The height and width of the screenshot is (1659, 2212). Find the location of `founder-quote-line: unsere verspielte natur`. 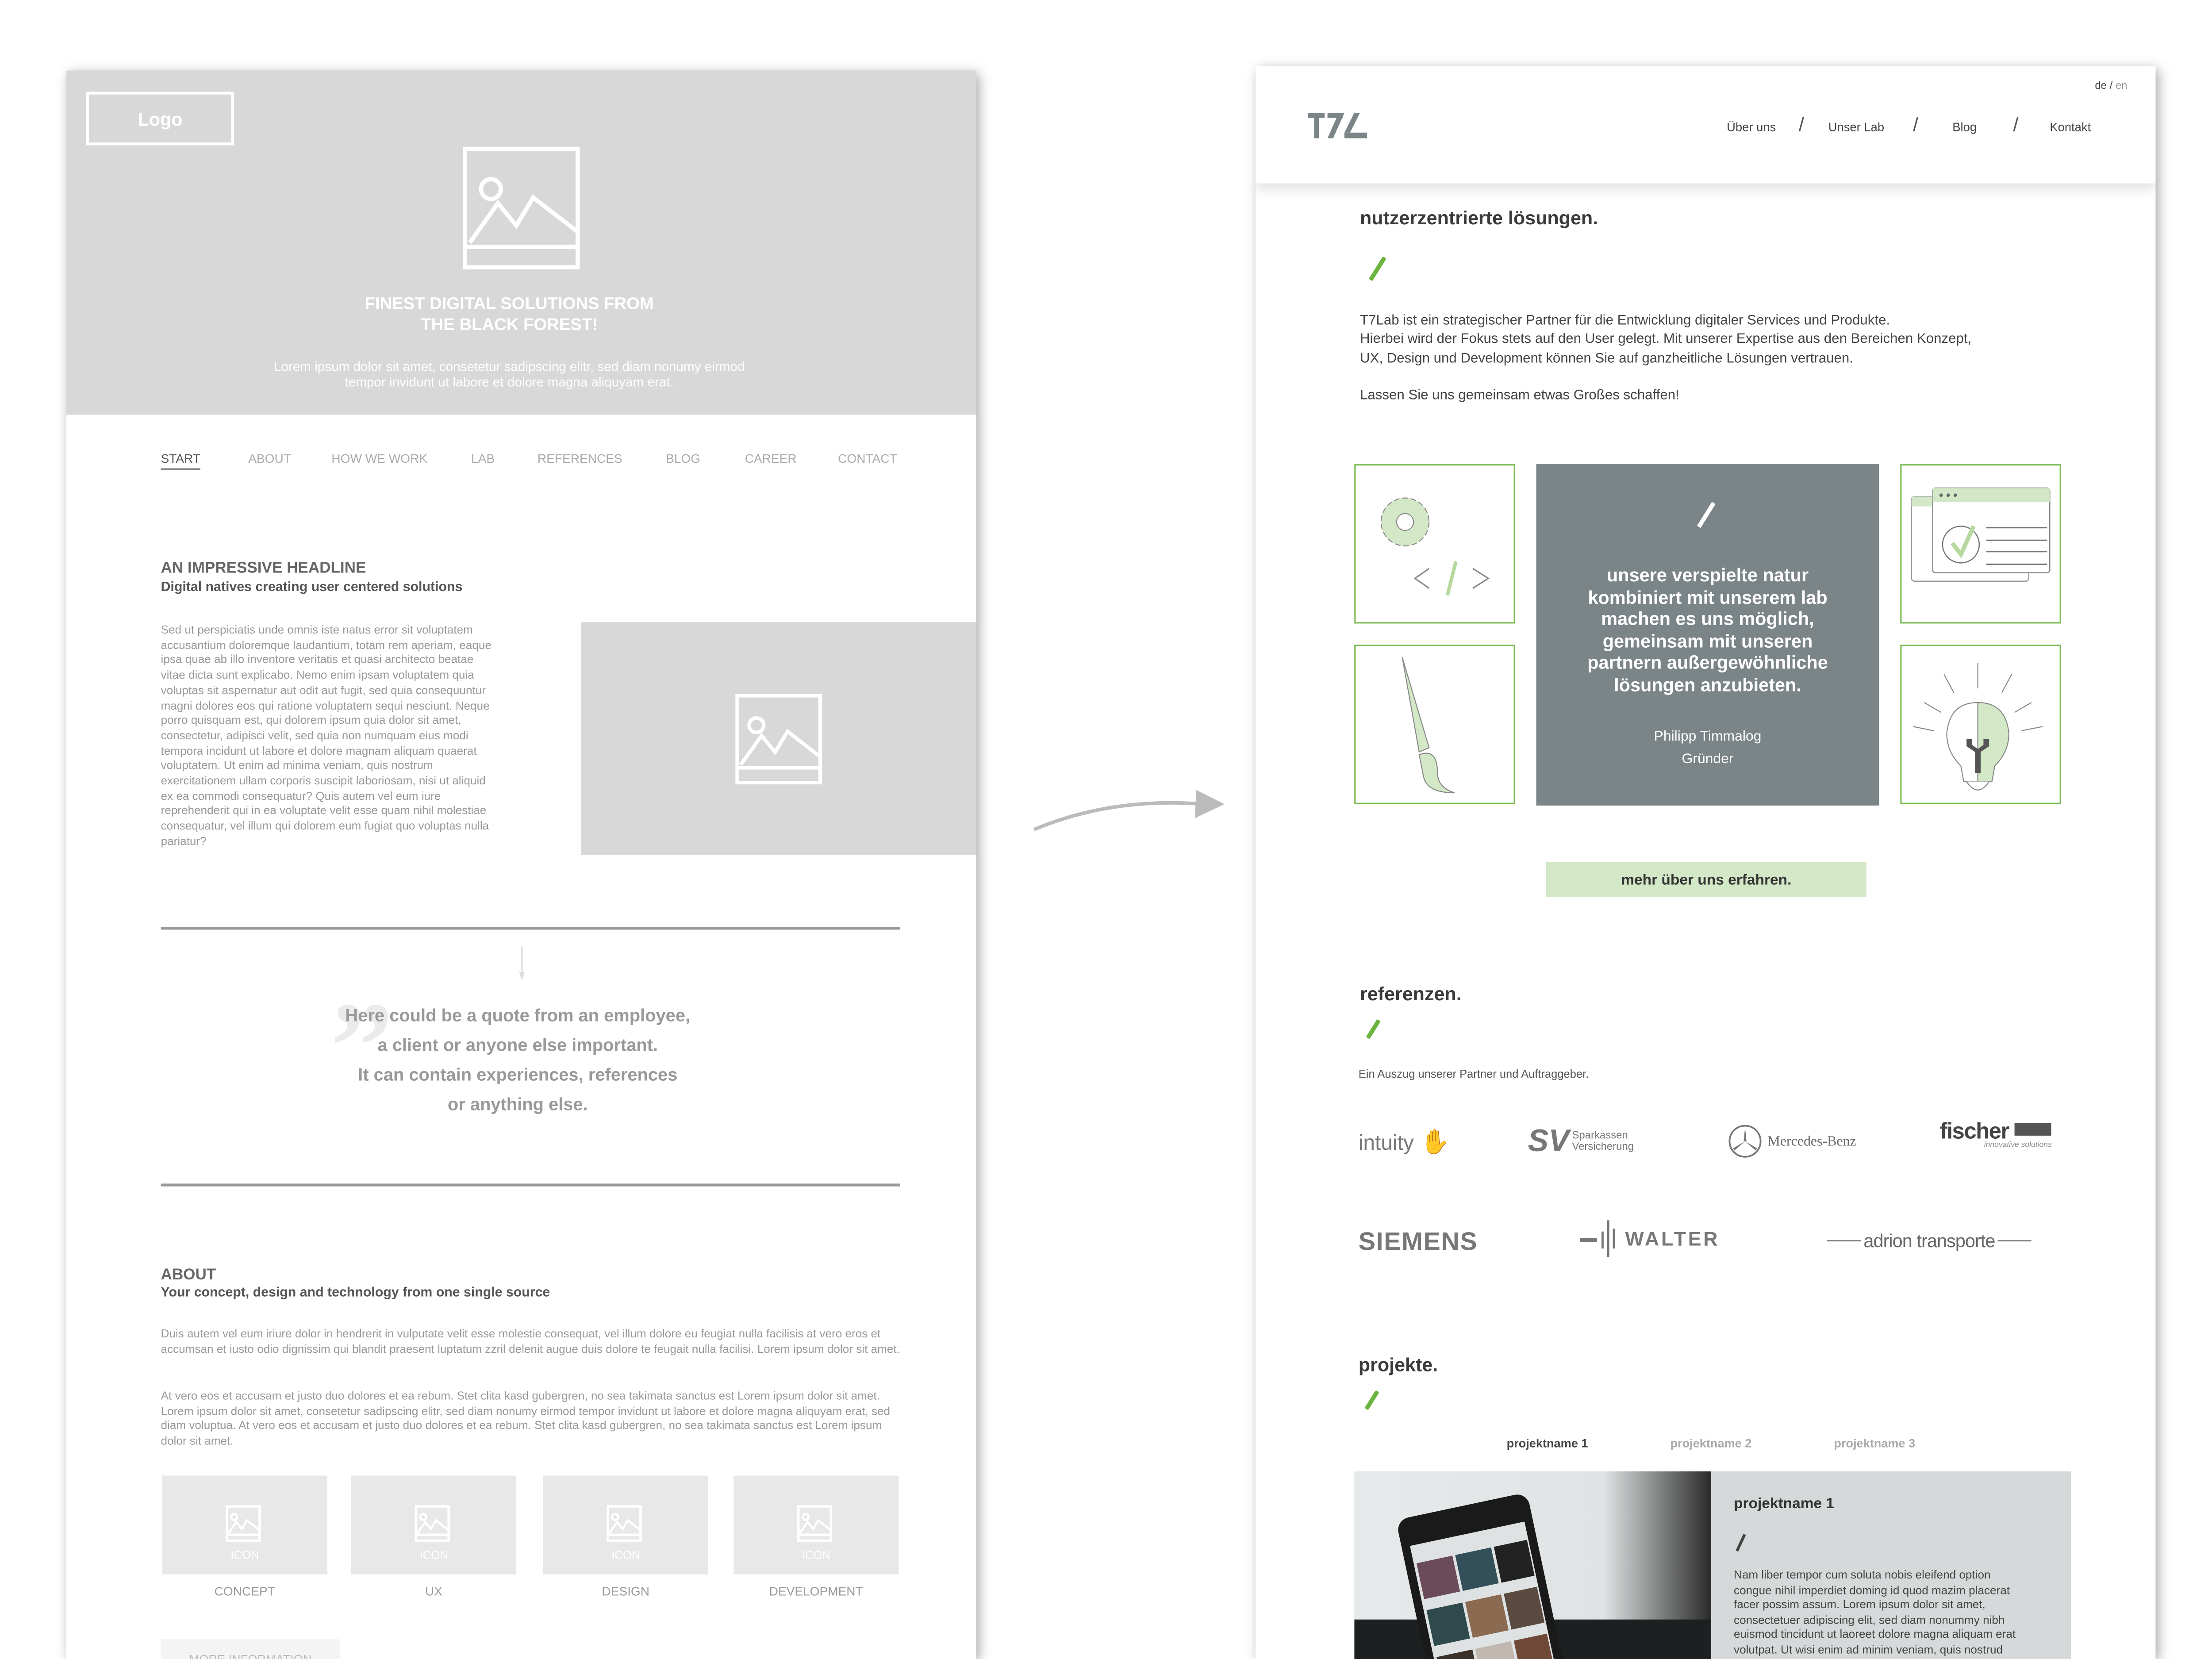

founder-quote-line: unsere verspielte natur is located at coordinates (1708, 575).